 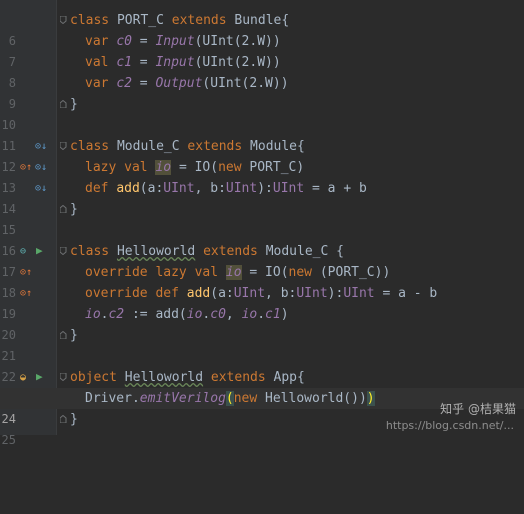 What do you see at coordinates (23, 251) in the screenshot?
I see `overrides-icon: ⊖` at bounding box center [23, 251].